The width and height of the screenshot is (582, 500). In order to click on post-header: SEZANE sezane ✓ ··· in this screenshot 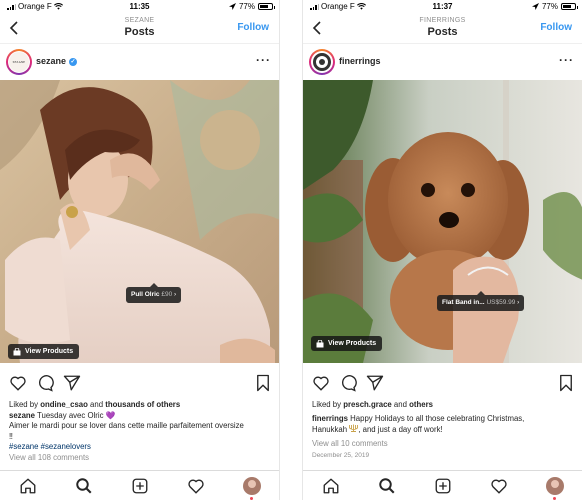, I will do `click(139, 62)`.